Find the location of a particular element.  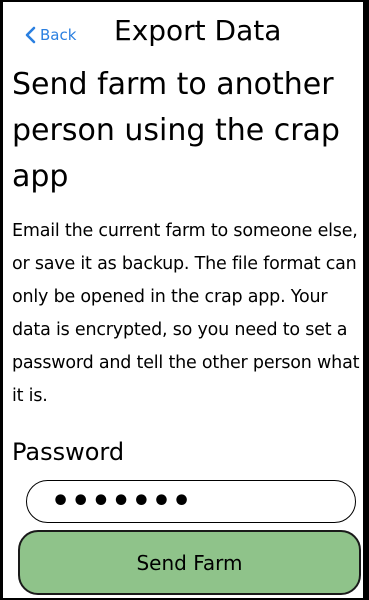

password-field is located at coordinates (191, 501).